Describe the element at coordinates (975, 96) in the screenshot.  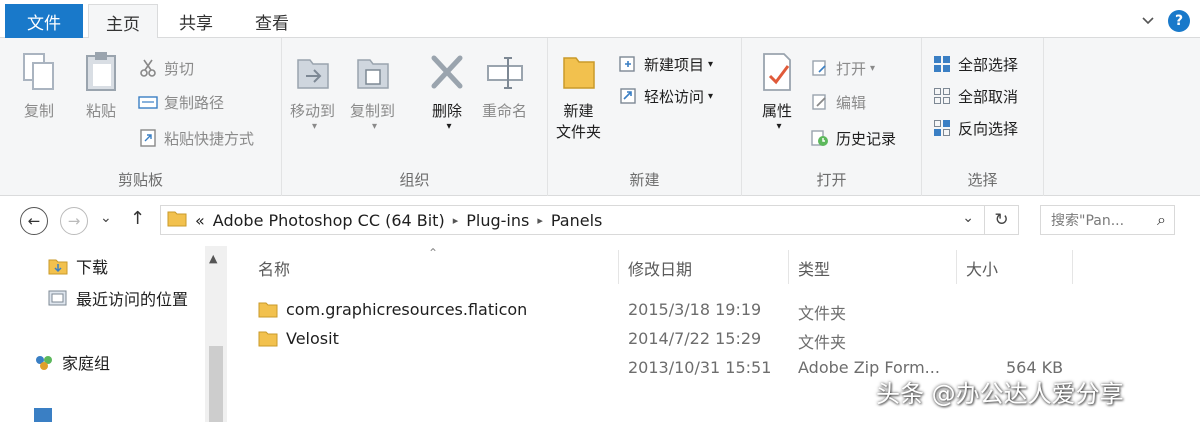
I see `select-none-button: 全部取消` at that location.